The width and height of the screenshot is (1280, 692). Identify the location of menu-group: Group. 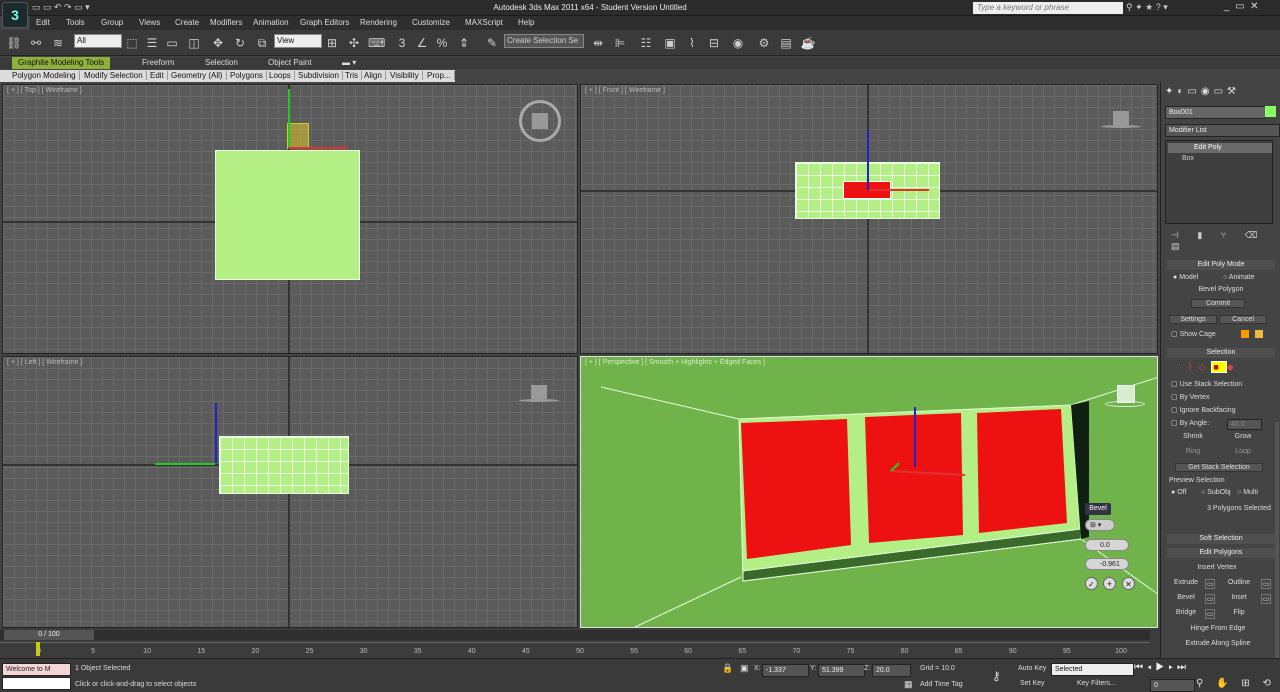
(112, 22).